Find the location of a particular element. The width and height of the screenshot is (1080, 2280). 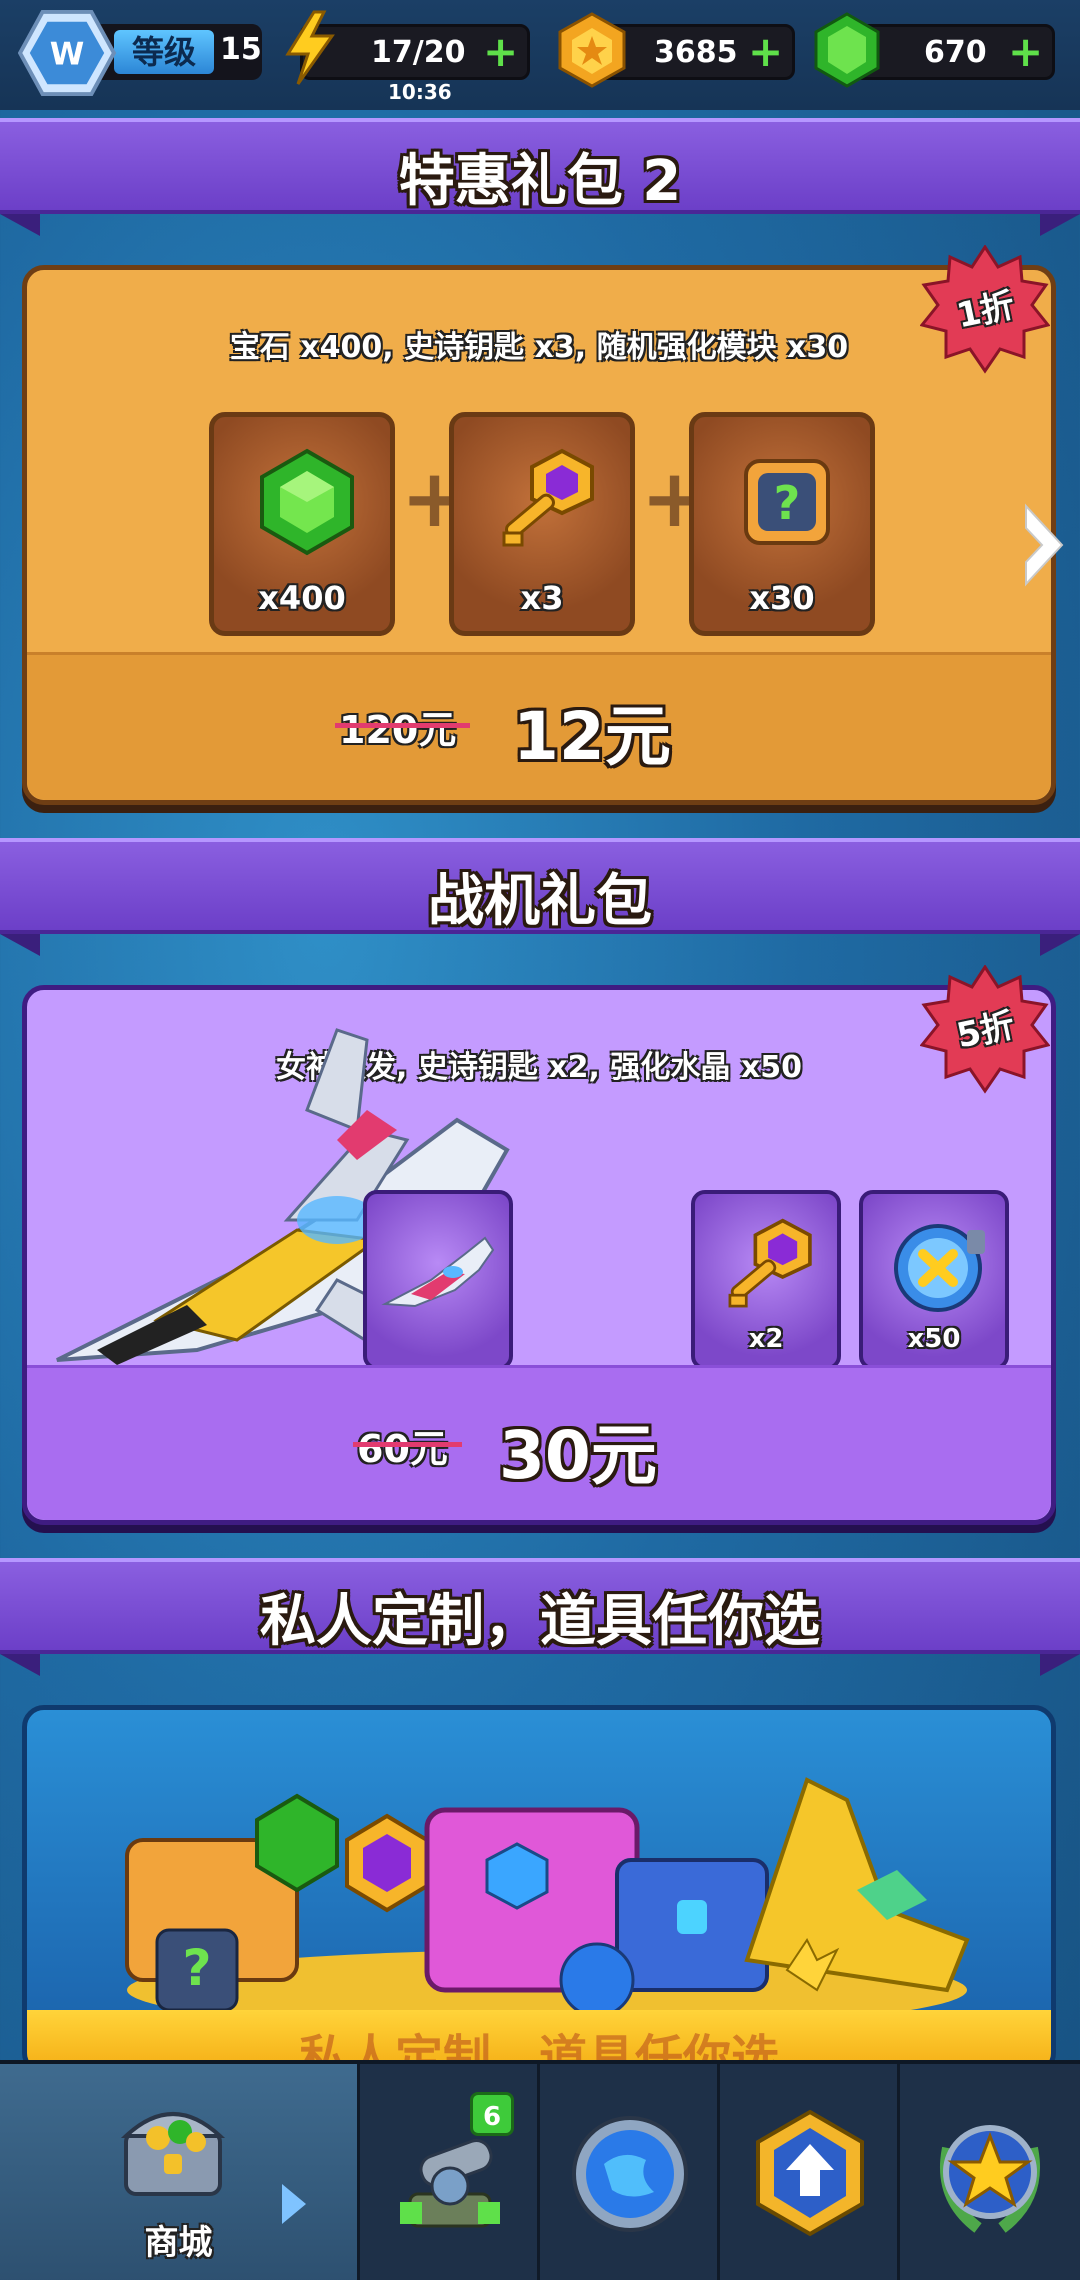

pack-item-epic-key: x2 is located at coordinates (766, 1280).